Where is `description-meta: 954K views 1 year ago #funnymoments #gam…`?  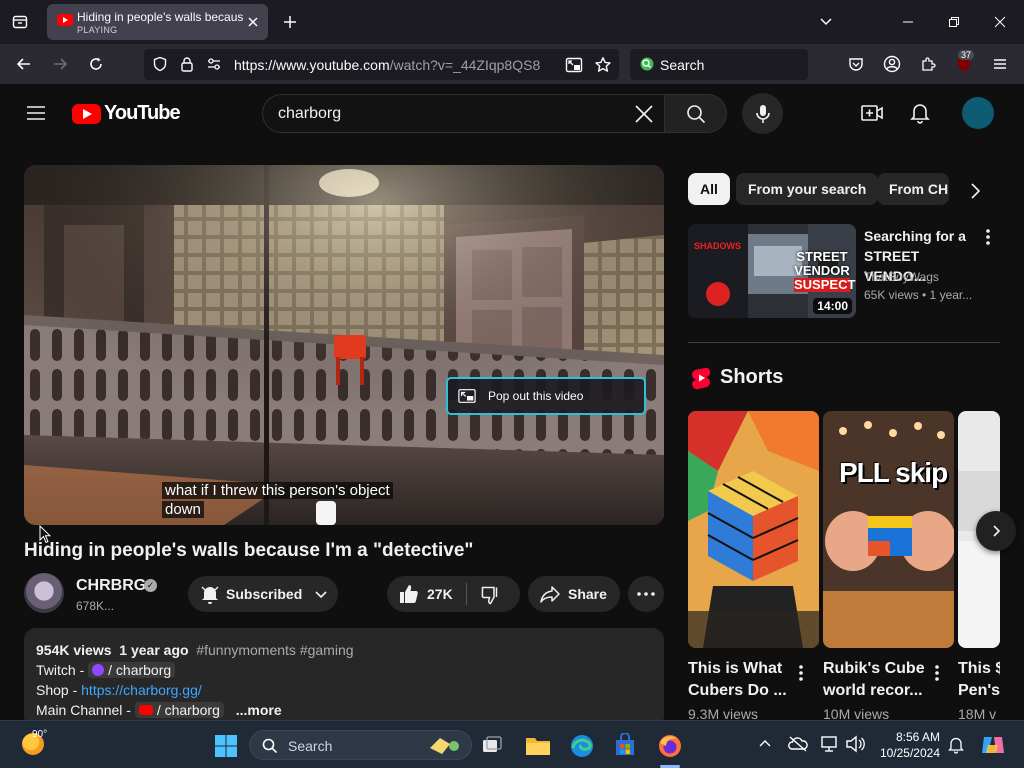 description-meta: 954K views 1 year ago #funnymoments #gam… is located at coordinates (344, 650).